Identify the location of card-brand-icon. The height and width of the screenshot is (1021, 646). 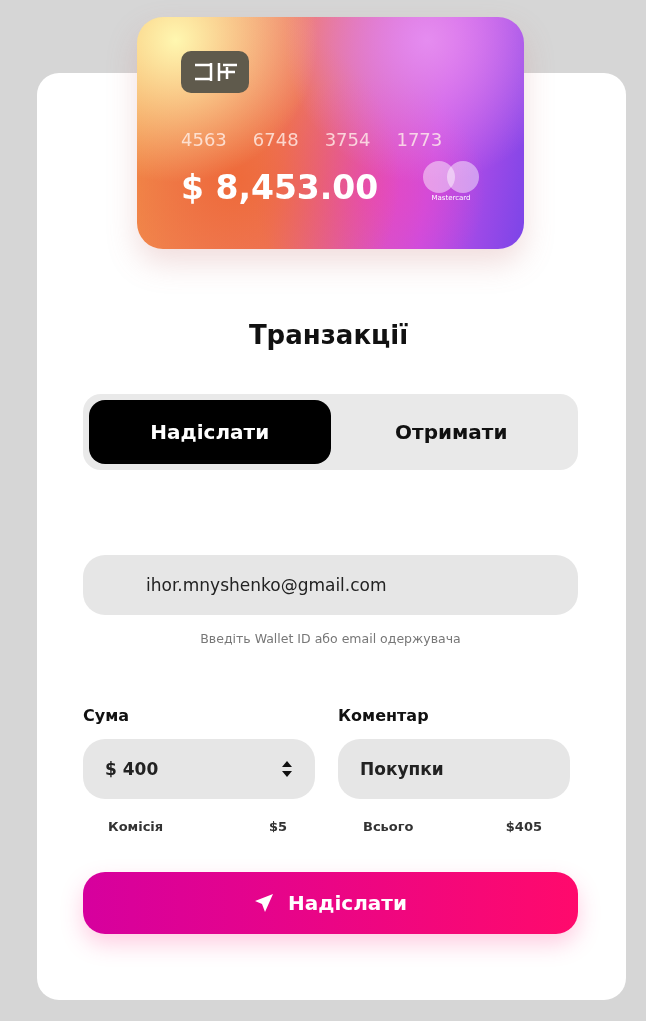
(451, 177).